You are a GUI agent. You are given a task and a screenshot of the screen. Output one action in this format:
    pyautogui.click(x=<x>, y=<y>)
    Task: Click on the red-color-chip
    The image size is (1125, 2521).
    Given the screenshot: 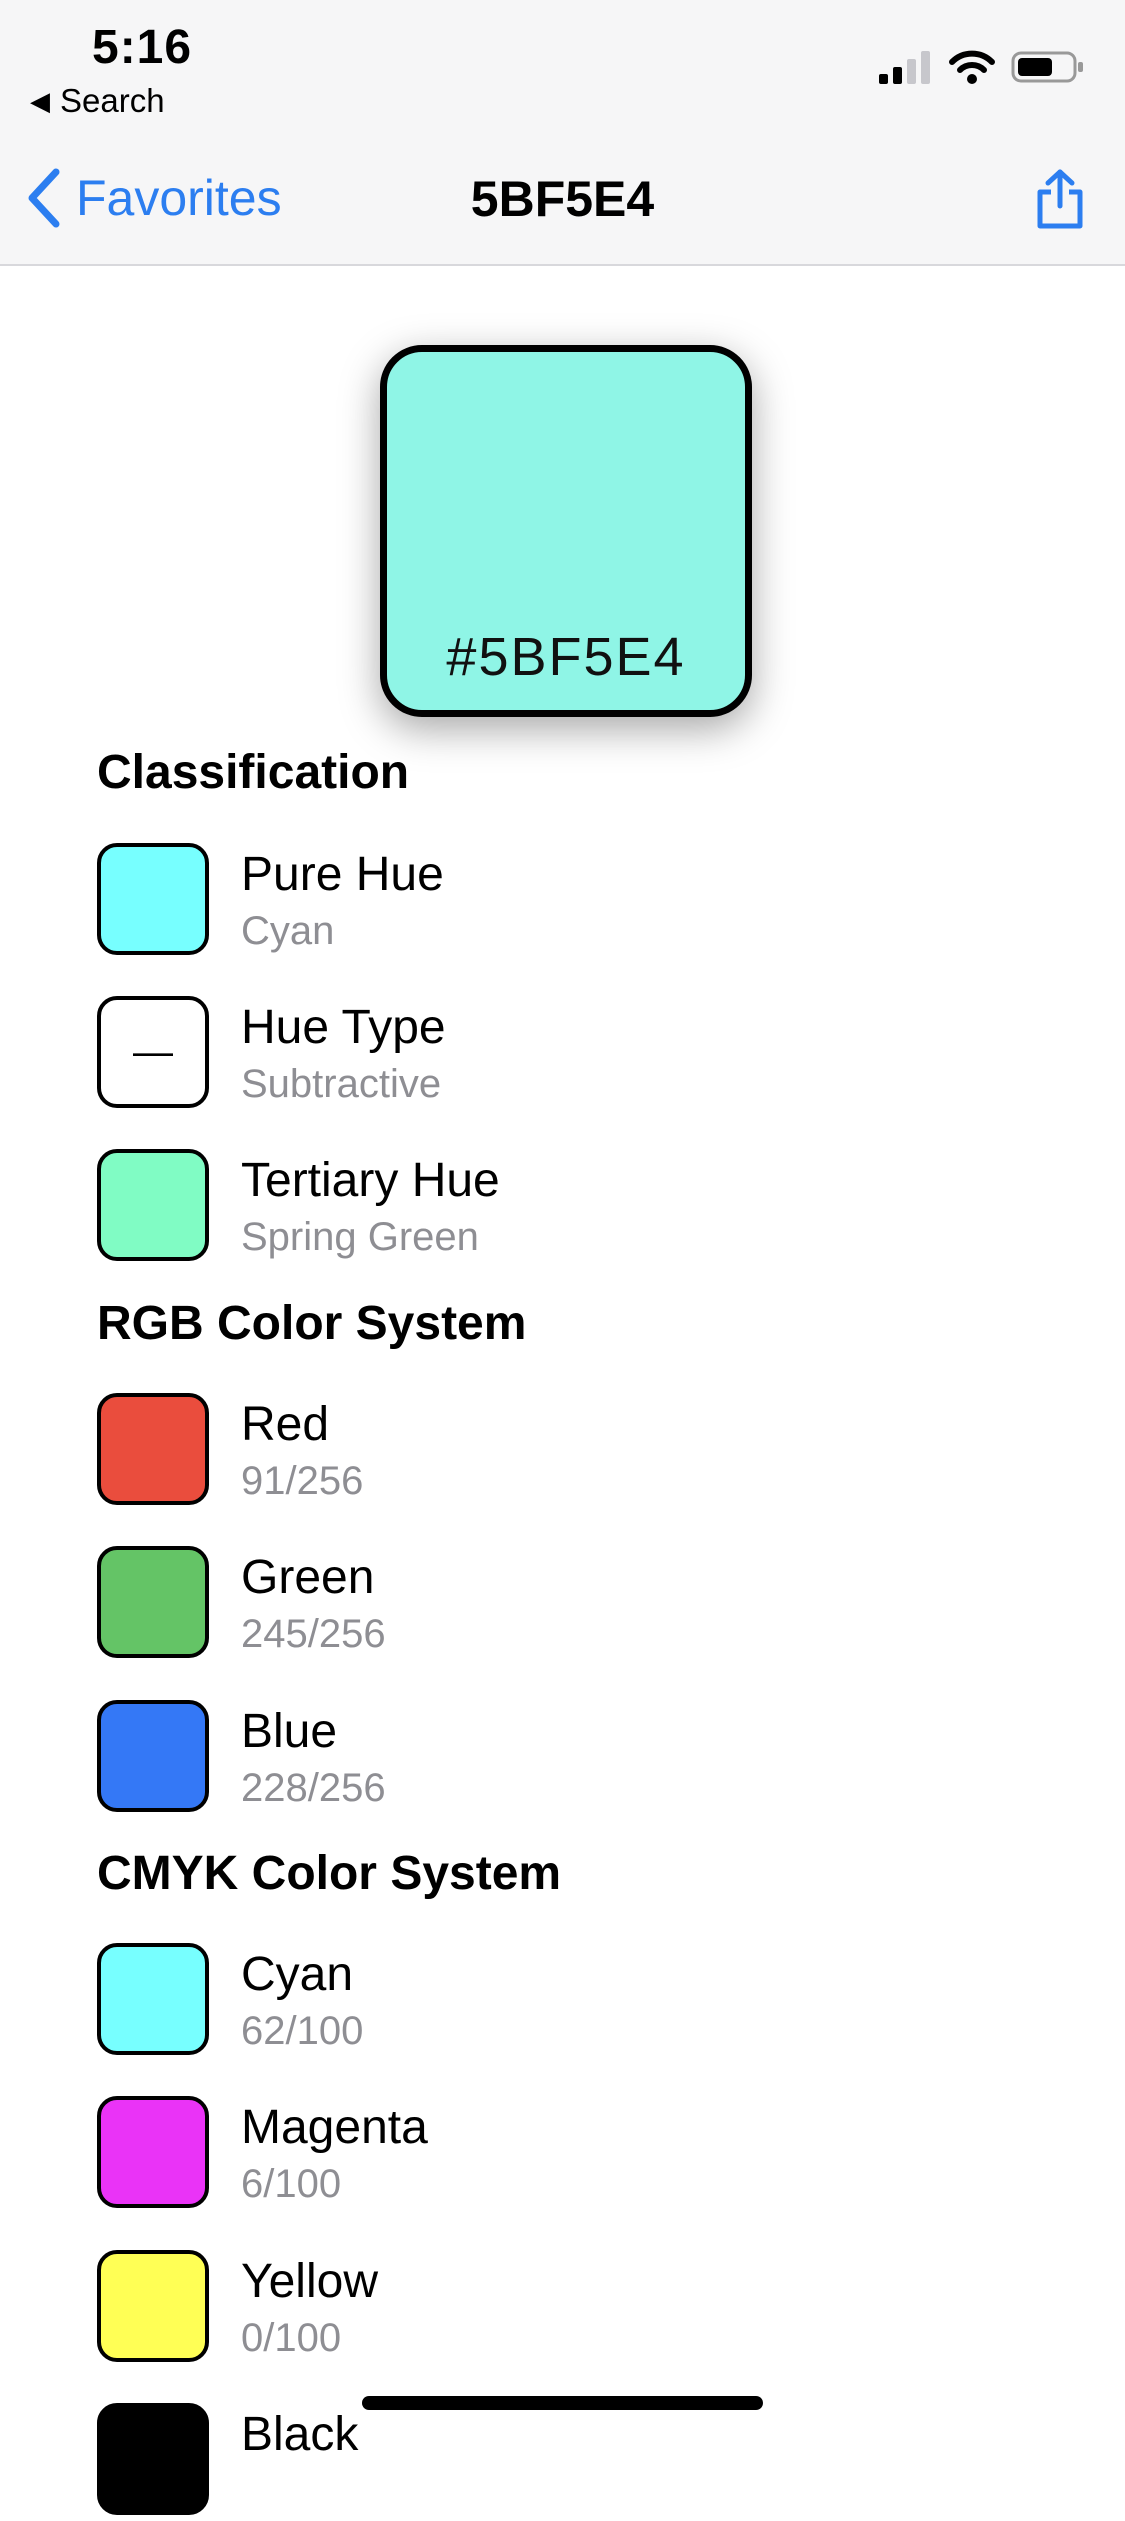 What is the action you would take?
    pyautogui.click(x=153, y=1449)
    